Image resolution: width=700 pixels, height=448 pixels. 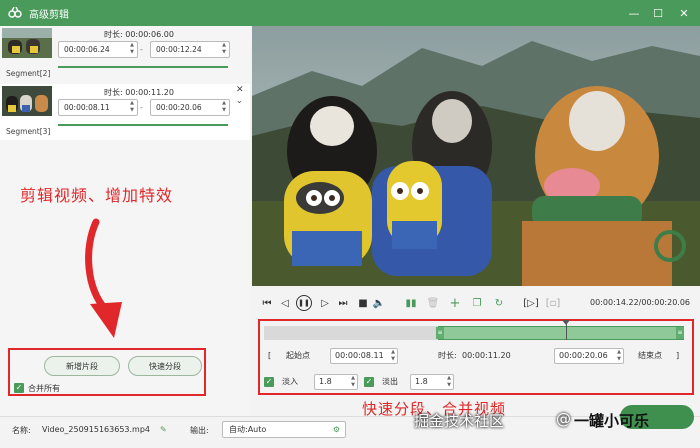 I want to click on watermark-author: 一罐小可乐, so click(x=612, y=421).